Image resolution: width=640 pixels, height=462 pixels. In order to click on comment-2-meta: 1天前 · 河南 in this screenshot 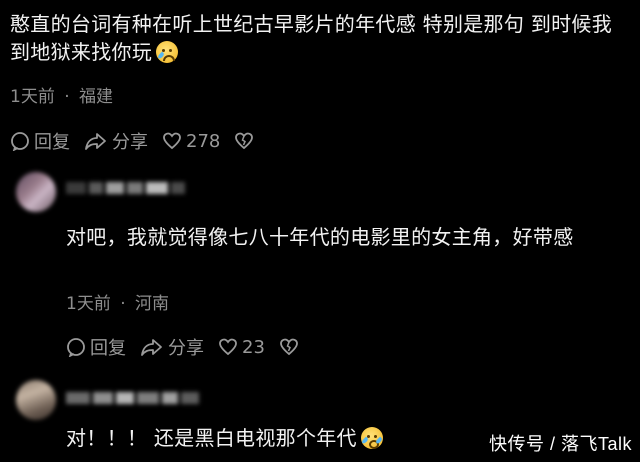, I will do `click(117, 304)`.